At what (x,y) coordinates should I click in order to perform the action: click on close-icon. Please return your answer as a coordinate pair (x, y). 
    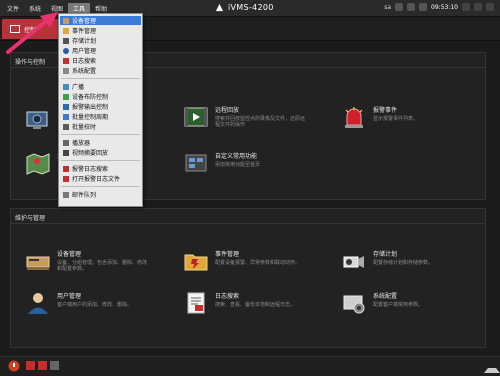
    Looking at the image, I should click on (490, 7).